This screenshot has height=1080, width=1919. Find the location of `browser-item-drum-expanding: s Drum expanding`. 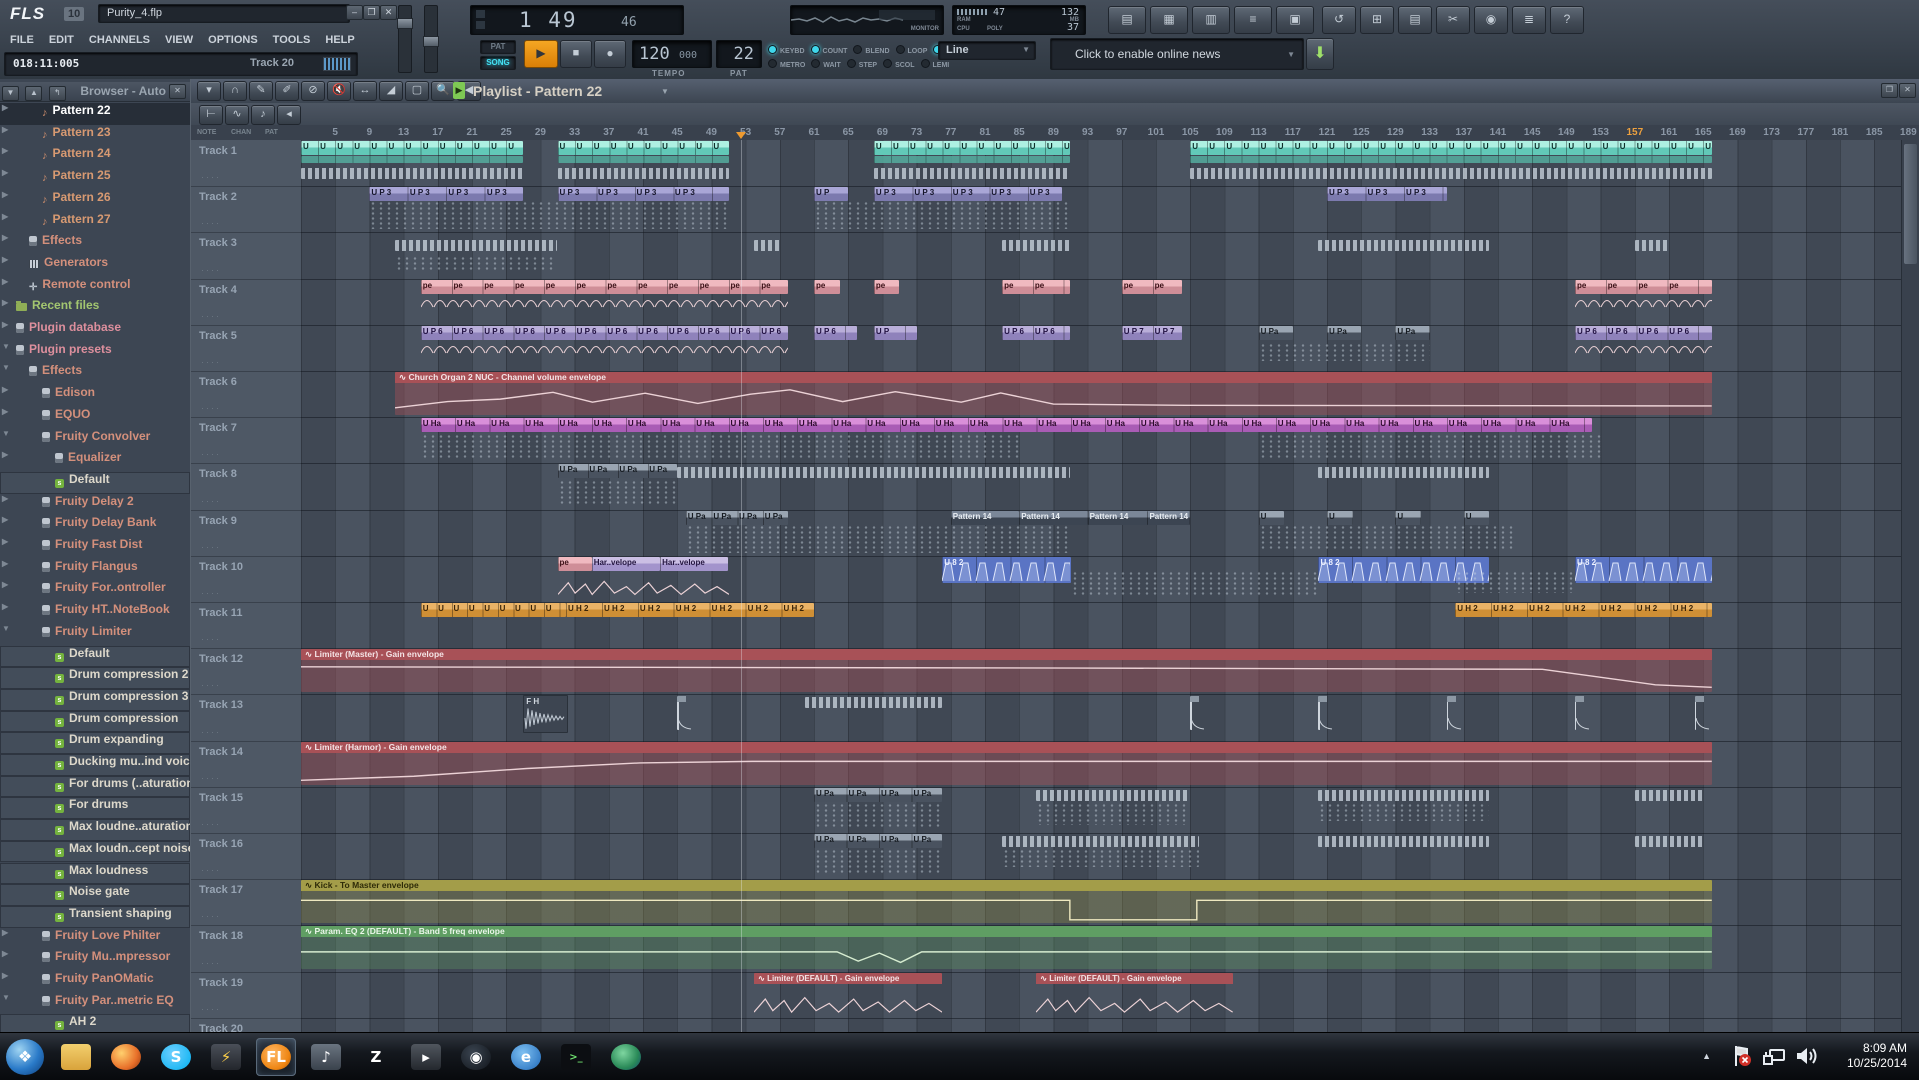

browser-item-drum-expanding: s Drum expanding is located at coordinates (95, 743).